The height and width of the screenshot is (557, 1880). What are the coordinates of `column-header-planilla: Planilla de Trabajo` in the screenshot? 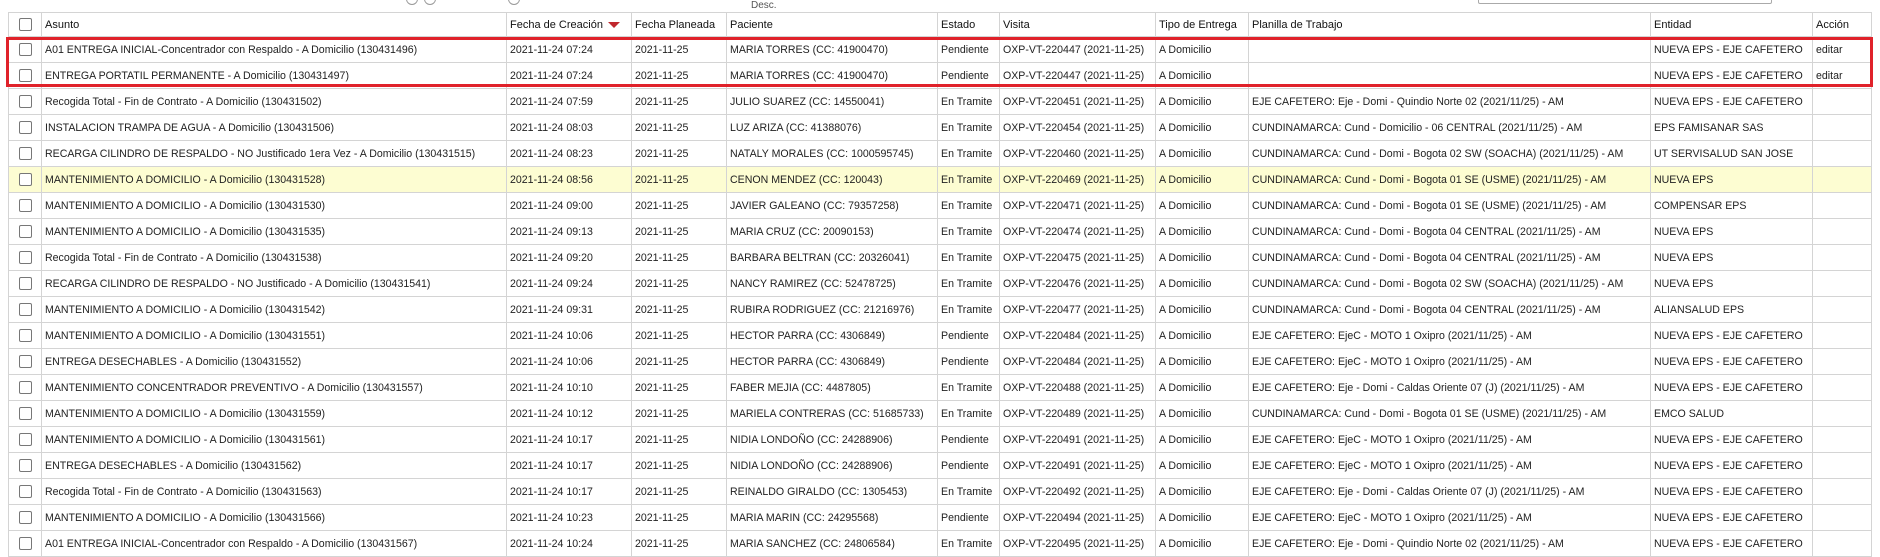 It's located at (1449, 24).